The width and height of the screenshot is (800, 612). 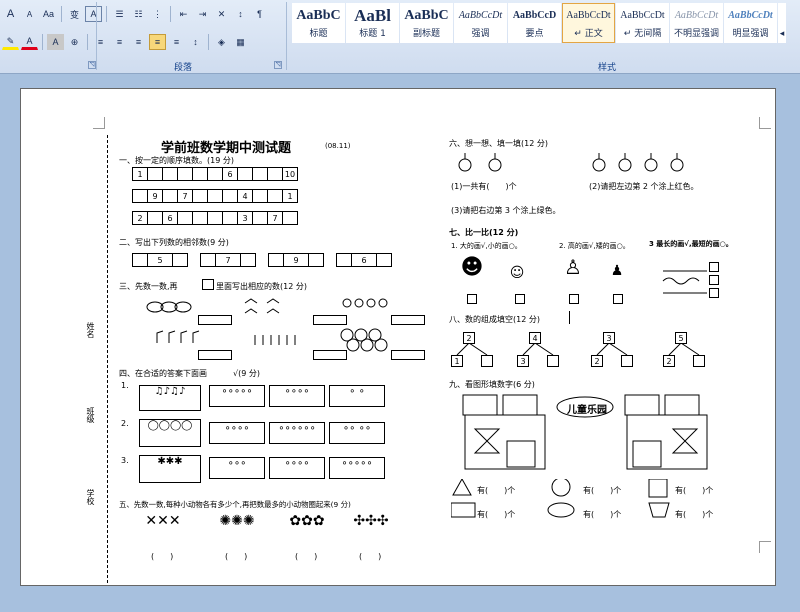 I want to click on align-left-button: ≡, so click(x=100, y=42).